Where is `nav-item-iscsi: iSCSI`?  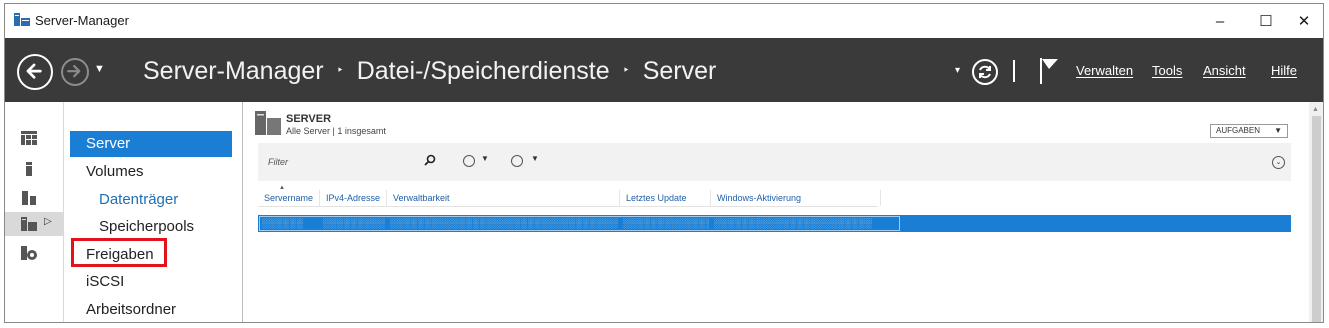
nav-item-iscsi: iSCSI is located at coordinates (151, 282).